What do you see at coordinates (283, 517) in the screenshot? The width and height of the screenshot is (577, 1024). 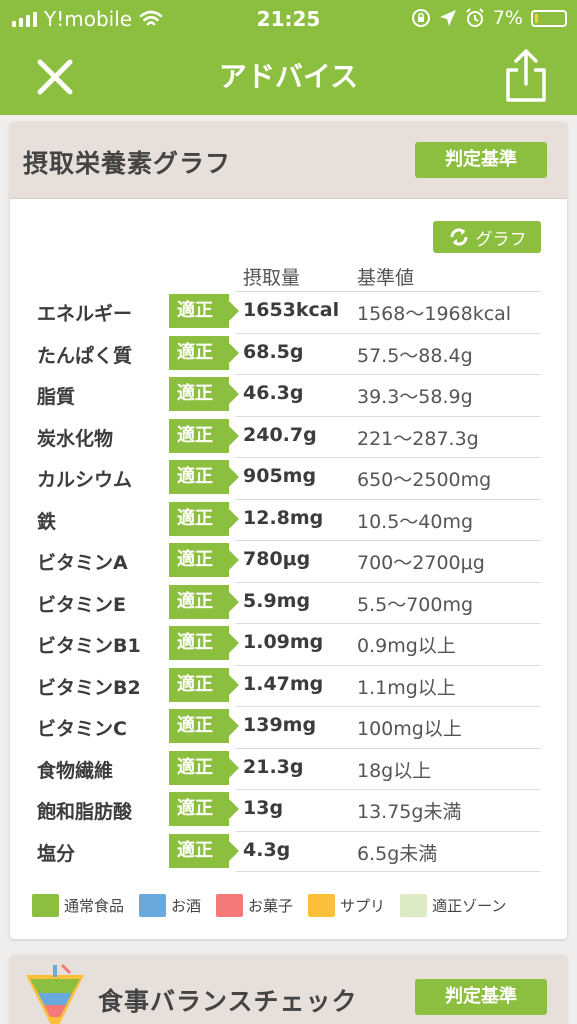 I see `intake-value: 12.8mg` at bounding box center [283, 517].